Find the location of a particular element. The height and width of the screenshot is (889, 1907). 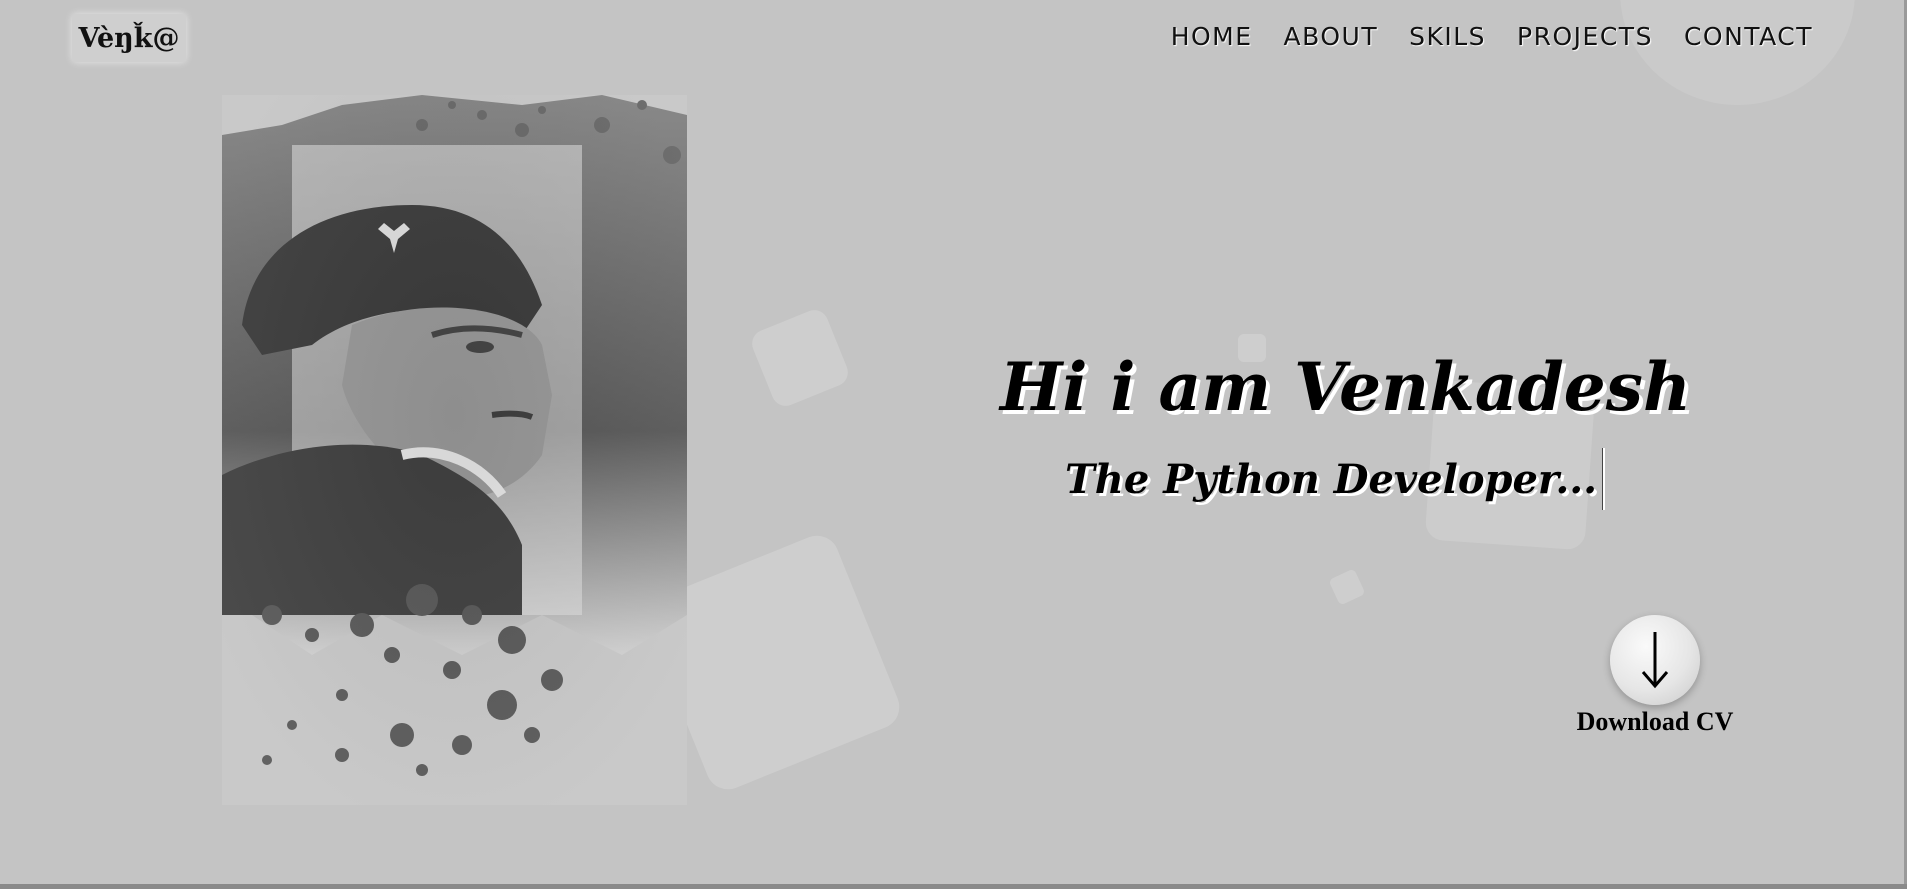

typing-cursor is located at coordinates (1604, 479).